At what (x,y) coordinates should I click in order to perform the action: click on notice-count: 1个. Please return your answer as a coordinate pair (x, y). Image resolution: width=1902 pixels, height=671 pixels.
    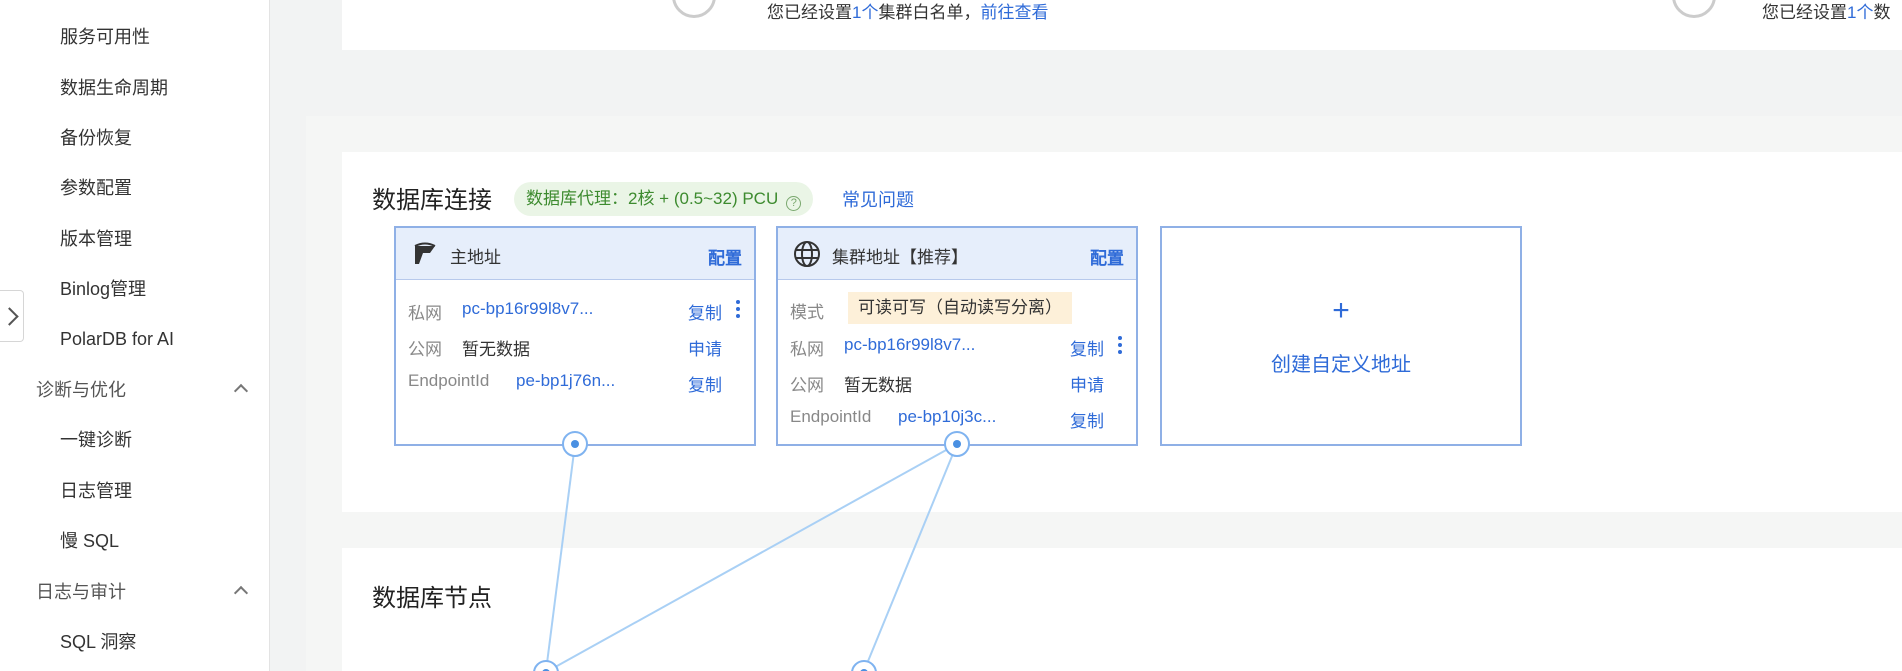
    Looking at the image, I should click on (1860, 12).